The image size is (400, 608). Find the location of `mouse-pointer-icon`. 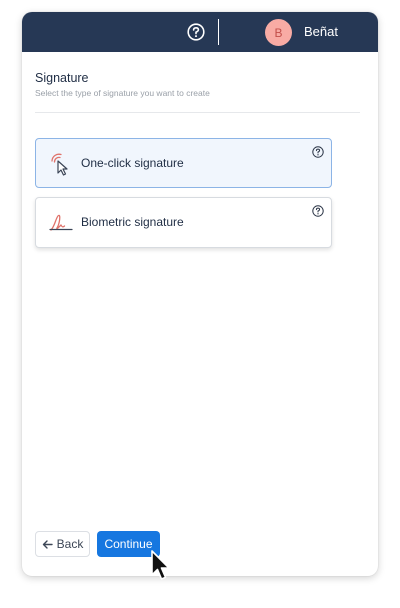

mouse-pointer-icon is located at coordinates (160, 565).